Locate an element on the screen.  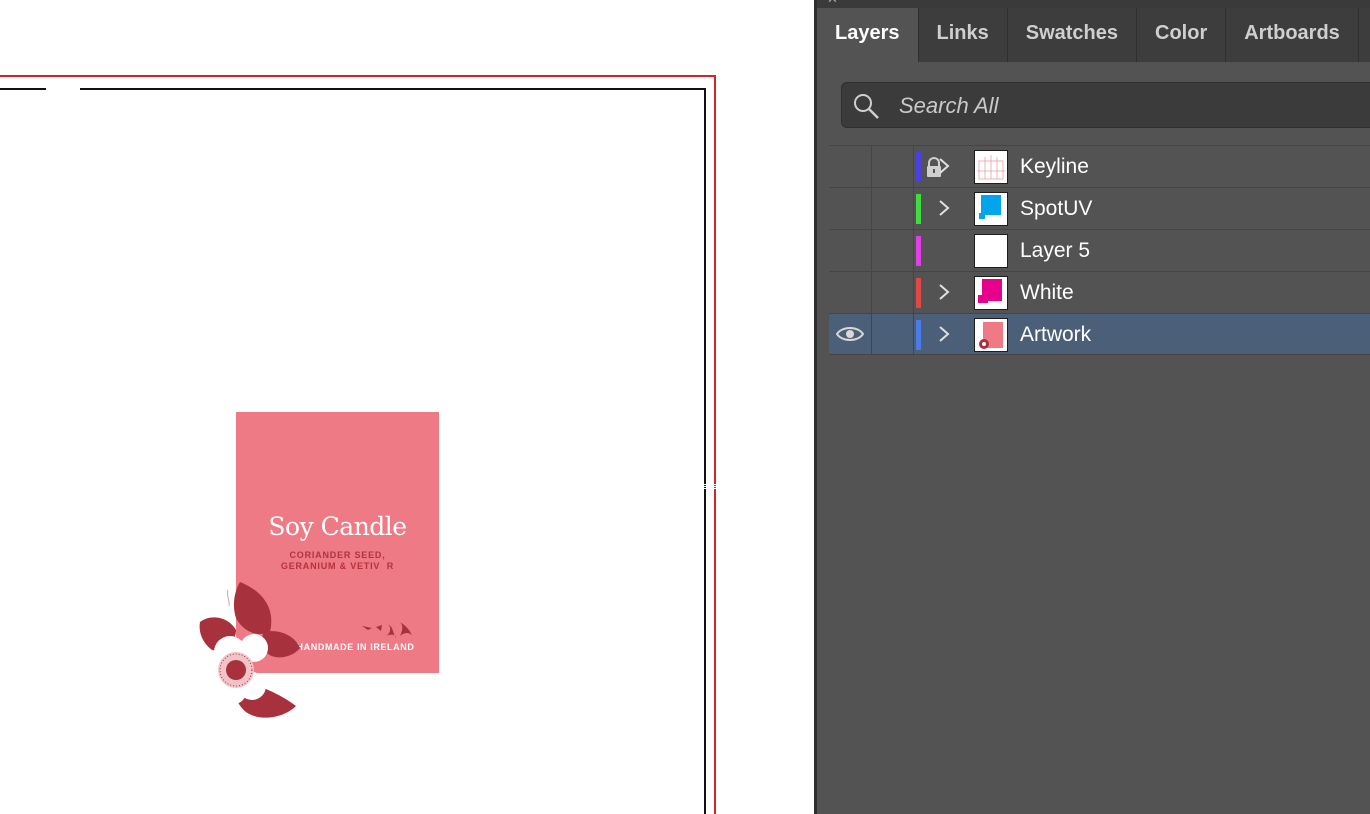
layer-name: Layer 5 is located at coordinates (1055, 251).